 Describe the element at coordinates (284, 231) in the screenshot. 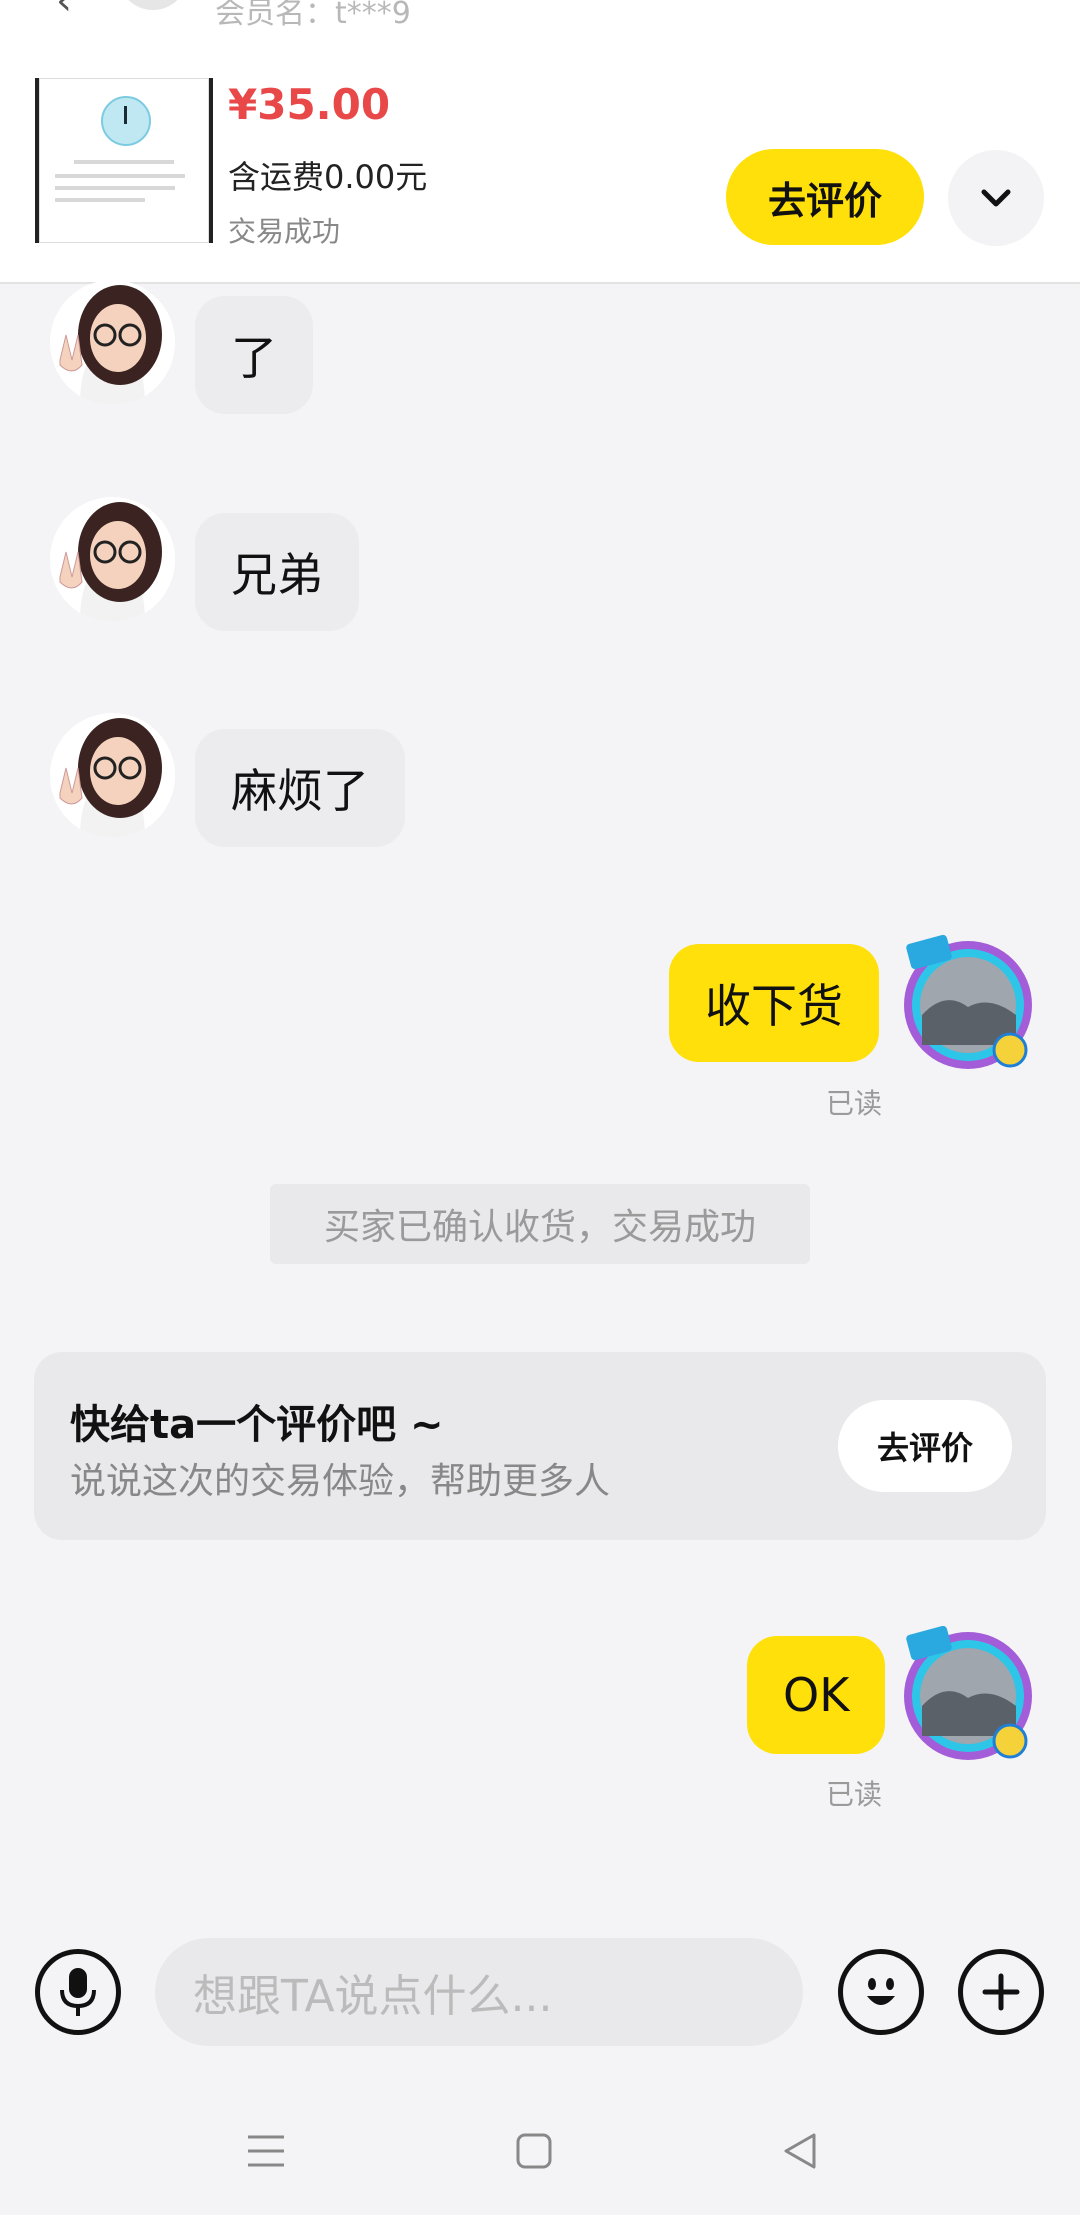

I see `trade-status: 交易成功` at that location.